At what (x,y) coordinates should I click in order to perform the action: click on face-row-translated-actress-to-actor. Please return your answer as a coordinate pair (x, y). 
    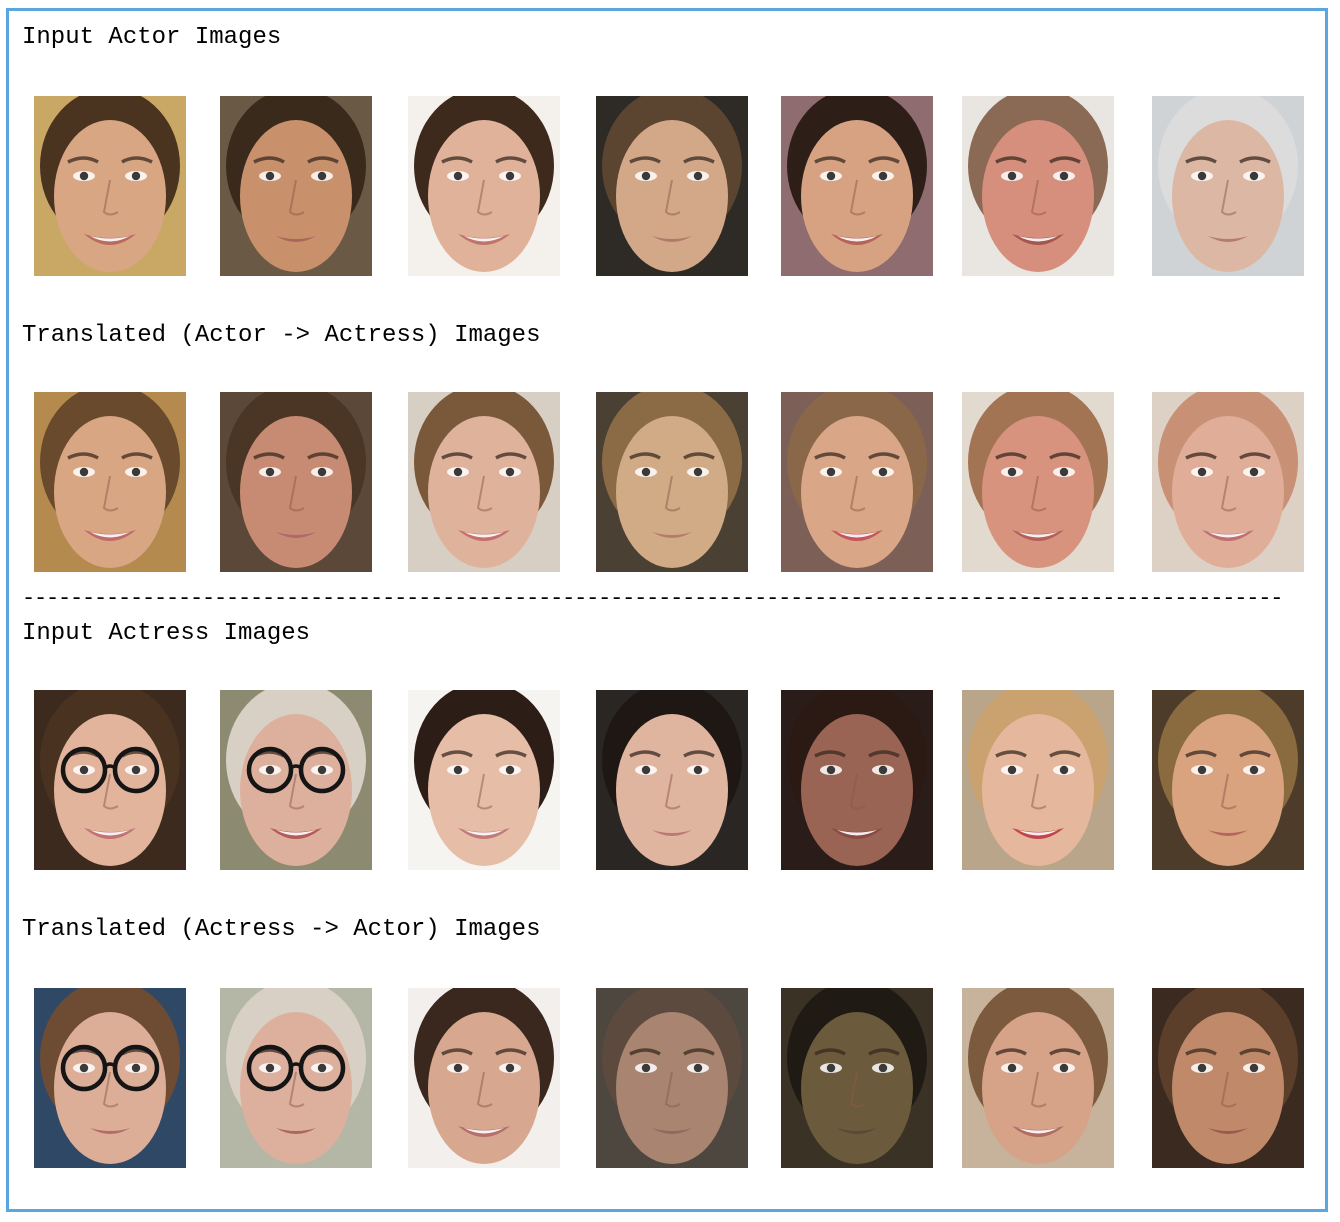
    Looking at the image, I should click on (670, 1079).